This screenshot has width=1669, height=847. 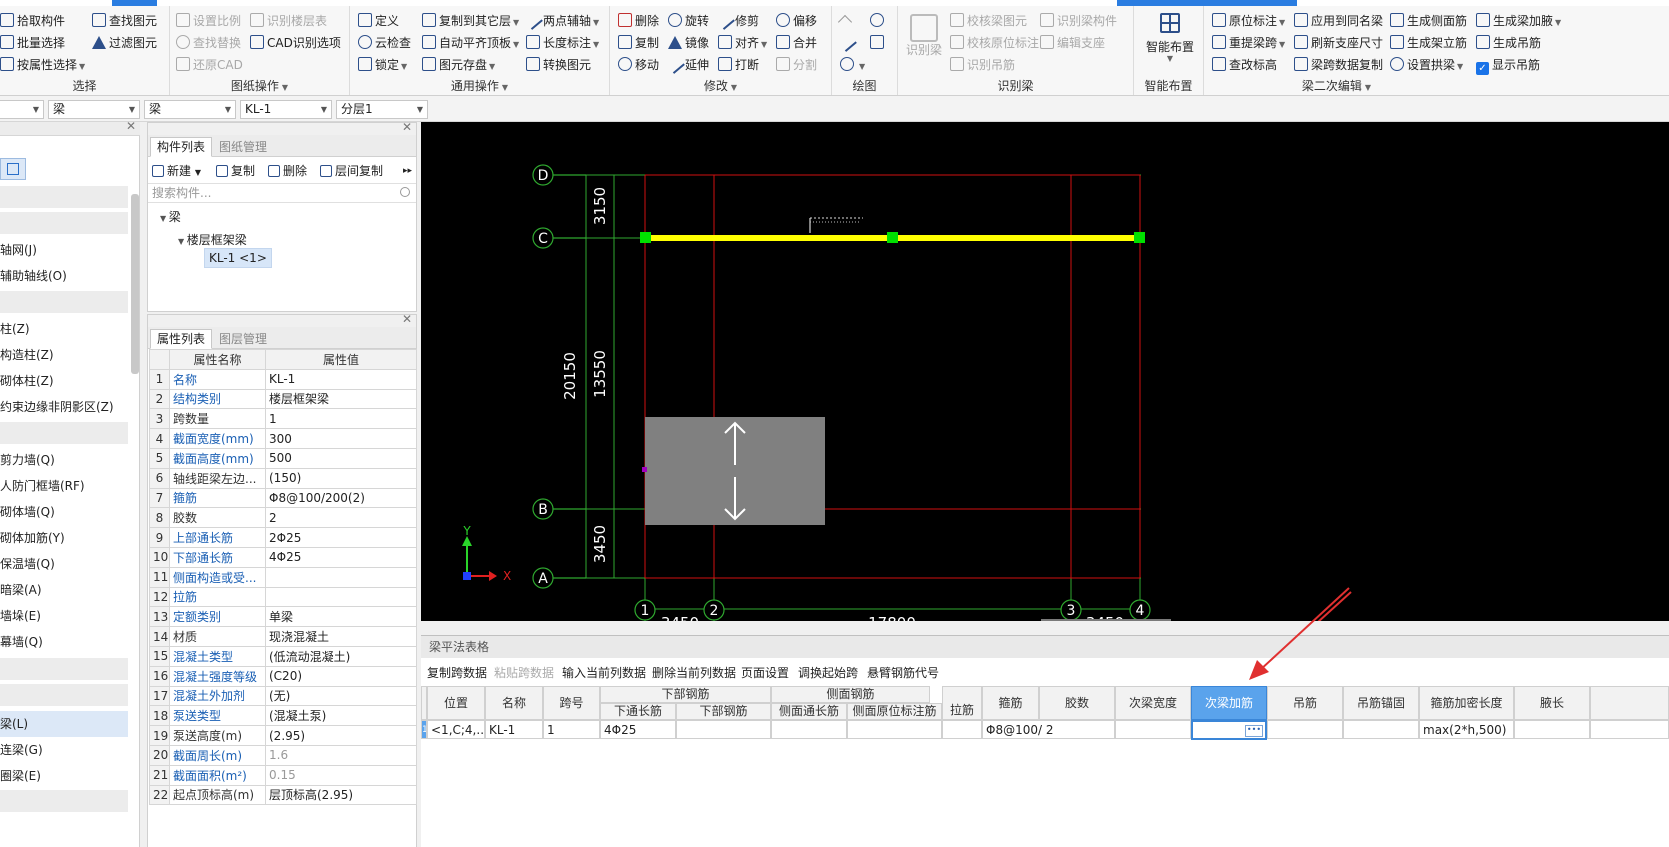 I want to click on property-row: 4 截面宽度(mm) 300, so click(x=283, y=438).